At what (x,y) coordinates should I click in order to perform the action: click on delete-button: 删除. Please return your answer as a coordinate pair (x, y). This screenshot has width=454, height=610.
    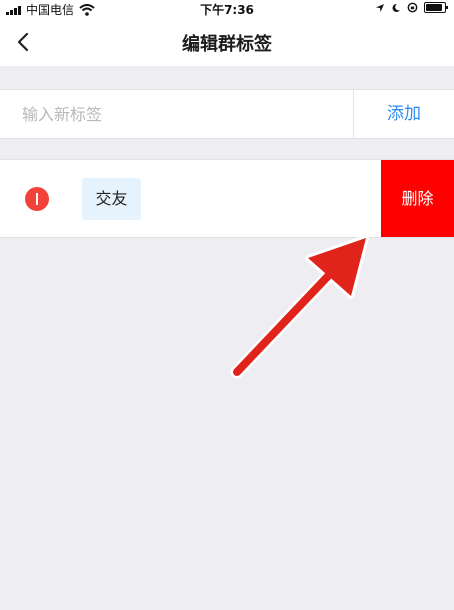
    Looking at the image, I should click on (417, 198).